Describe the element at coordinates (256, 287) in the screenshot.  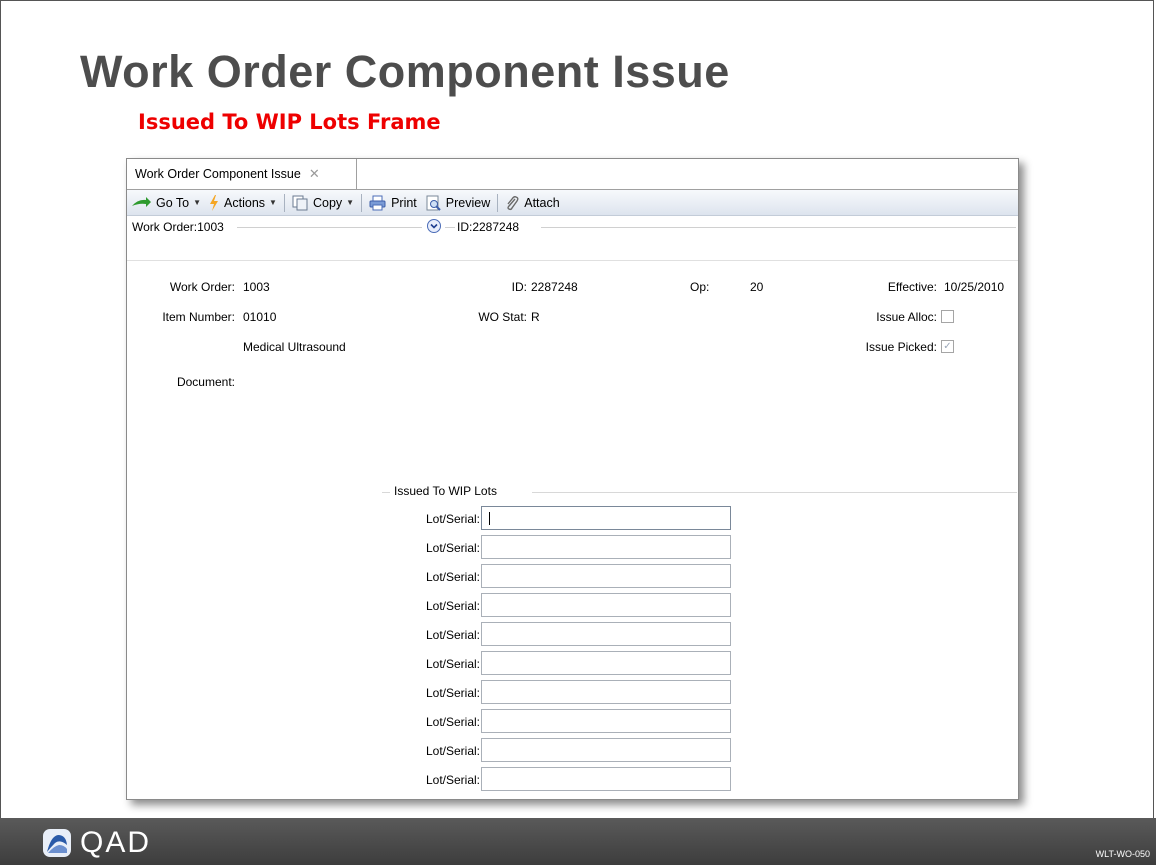
I see `work-order-value: 1003` at that location.